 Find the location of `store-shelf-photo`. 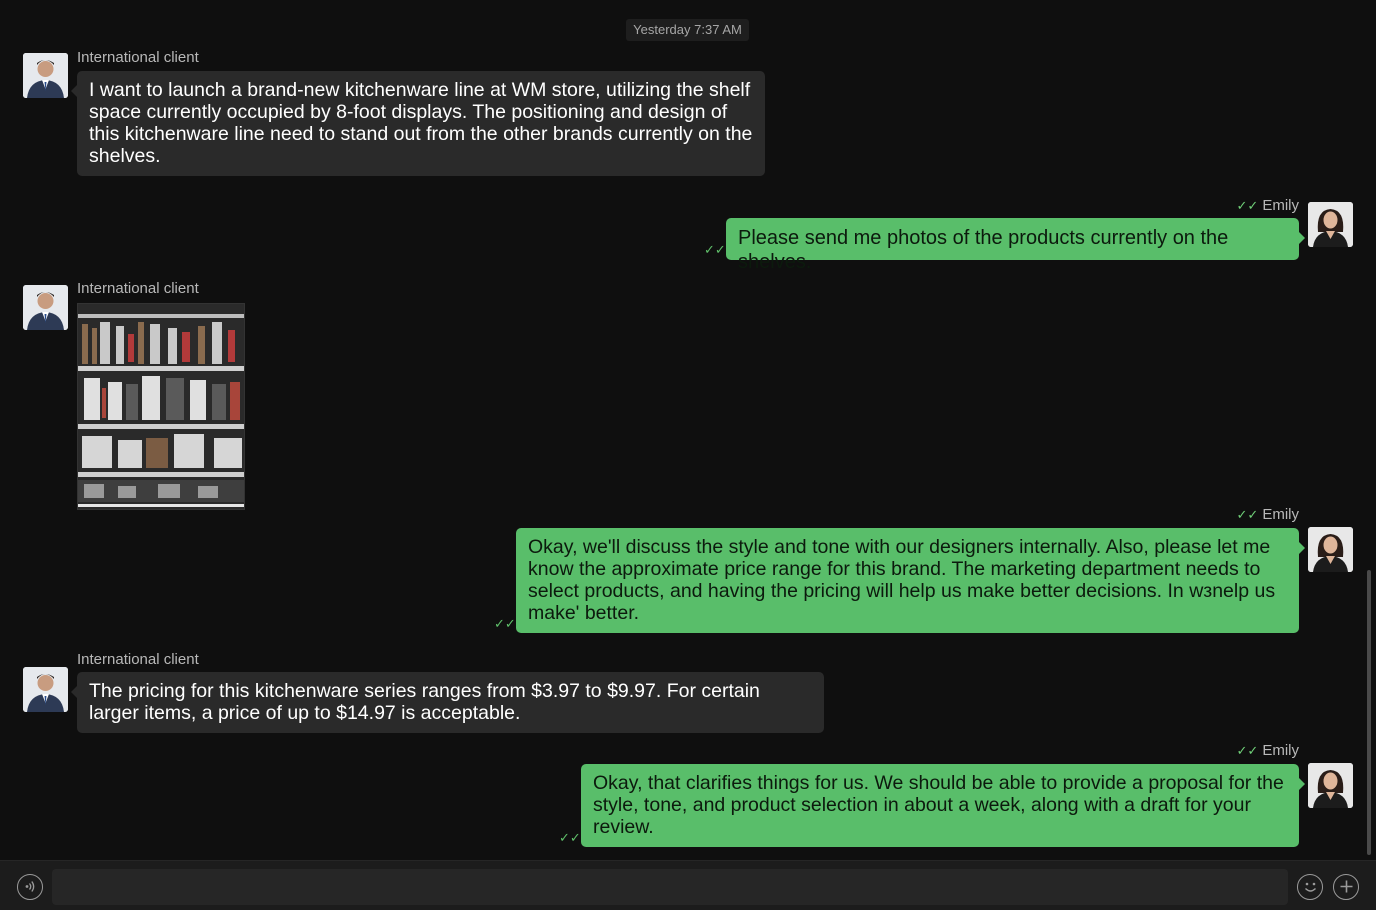

store-shelf-photo is located at coordinates (161, 406).